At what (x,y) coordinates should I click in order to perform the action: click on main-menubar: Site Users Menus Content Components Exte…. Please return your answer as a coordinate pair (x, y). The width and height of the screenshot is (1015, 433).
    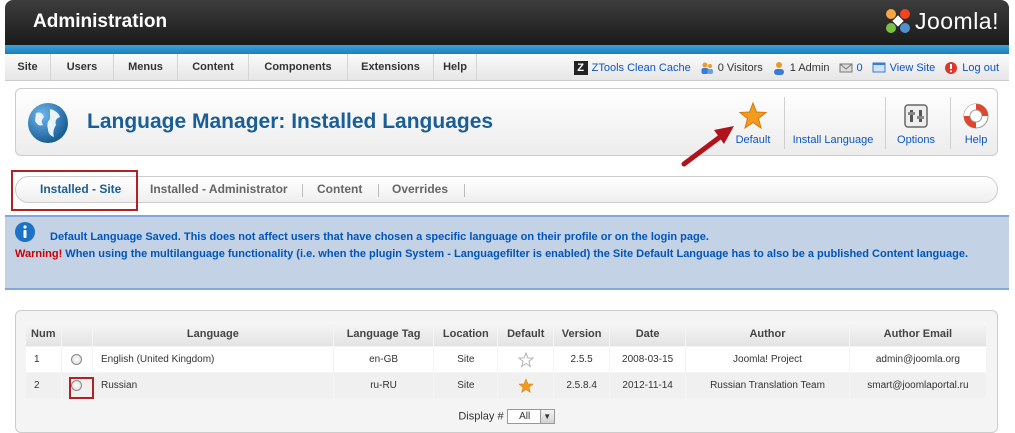
    Looking at the image, I should click on (507, 67).